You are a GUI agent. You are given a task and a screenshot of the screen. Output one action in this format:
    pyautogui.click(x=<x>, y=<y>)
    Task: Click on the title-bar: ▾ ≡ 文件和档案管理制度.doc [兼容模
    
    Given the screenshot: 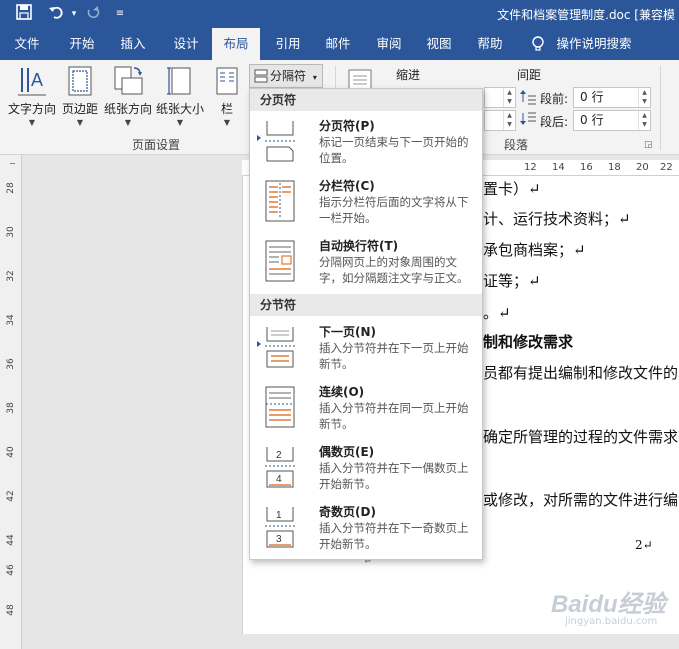 What is the action you would take?
    pyautogui.click(x=339, y=14)
    